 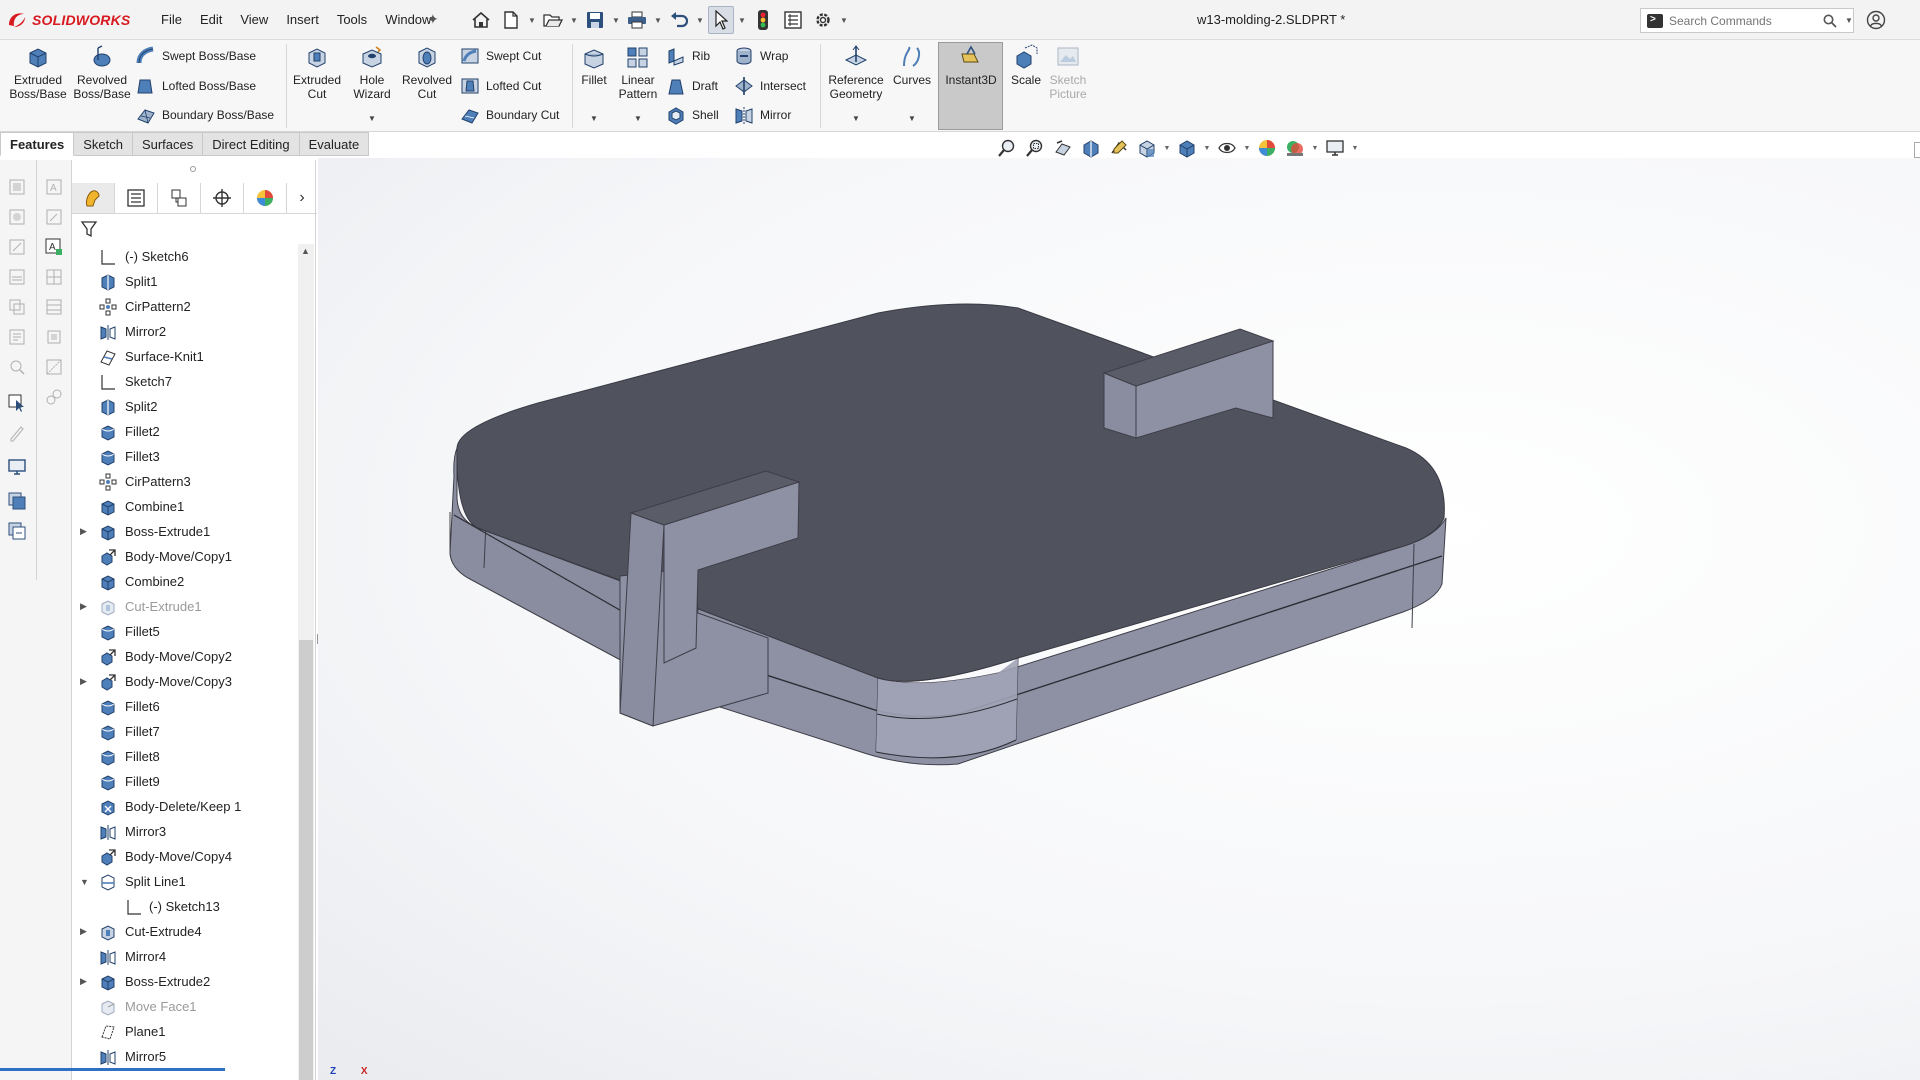 I want to click on tree-item: ▶ Boss-Extrude1, so click(x=184, y=531).